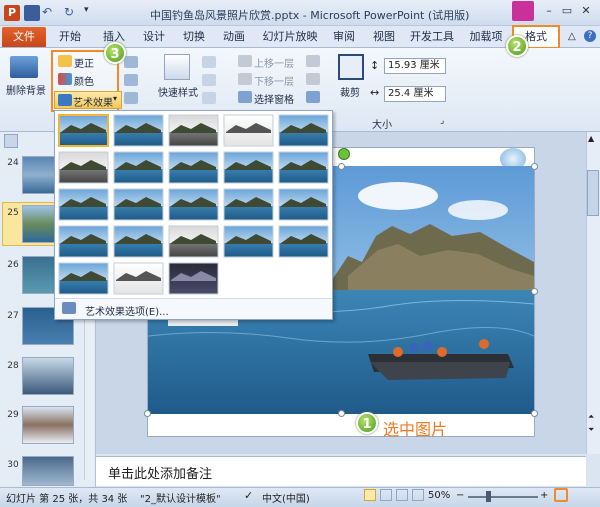 This screenshot has height=507, width=600. Describe the element at coordinates (26, 89) in the screenshot. I see `remove-background-button: 删除背景` at that location.